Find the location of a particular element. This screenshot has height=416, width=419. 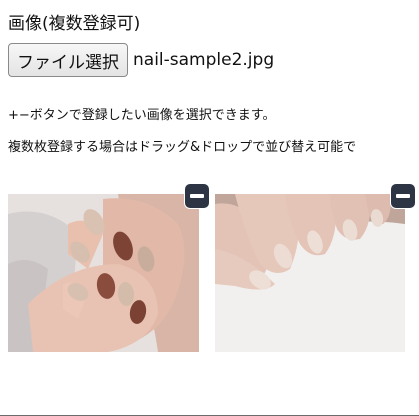

remove-image-1-button is located at coordinates (197, 196).